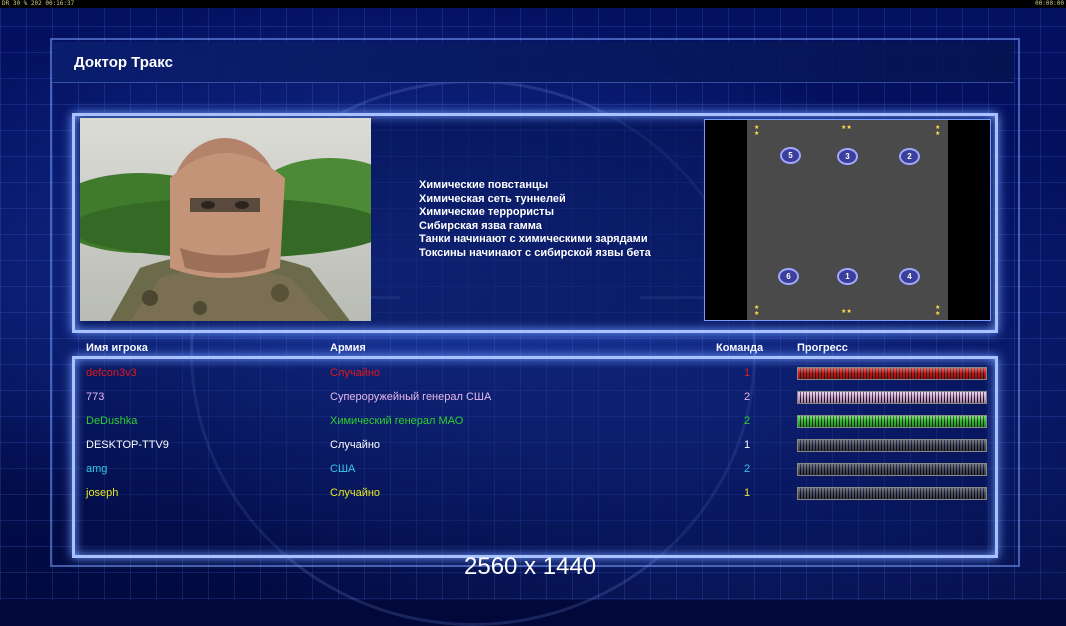  Describe the element at coordinates (97, 469) in the screenshot. I see `player-name: amg` at that location.